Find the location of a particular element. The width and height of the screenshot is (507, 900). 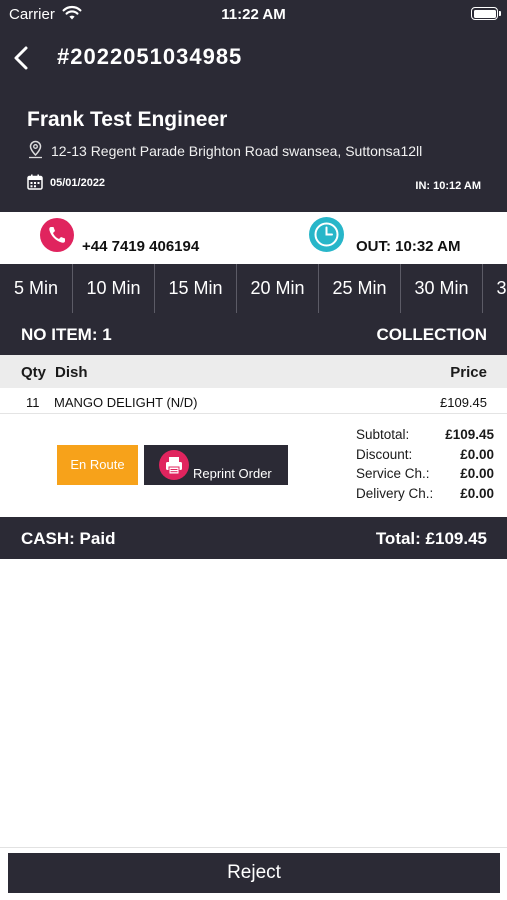

item-qty: 11 is located at coordinates (33, 402).